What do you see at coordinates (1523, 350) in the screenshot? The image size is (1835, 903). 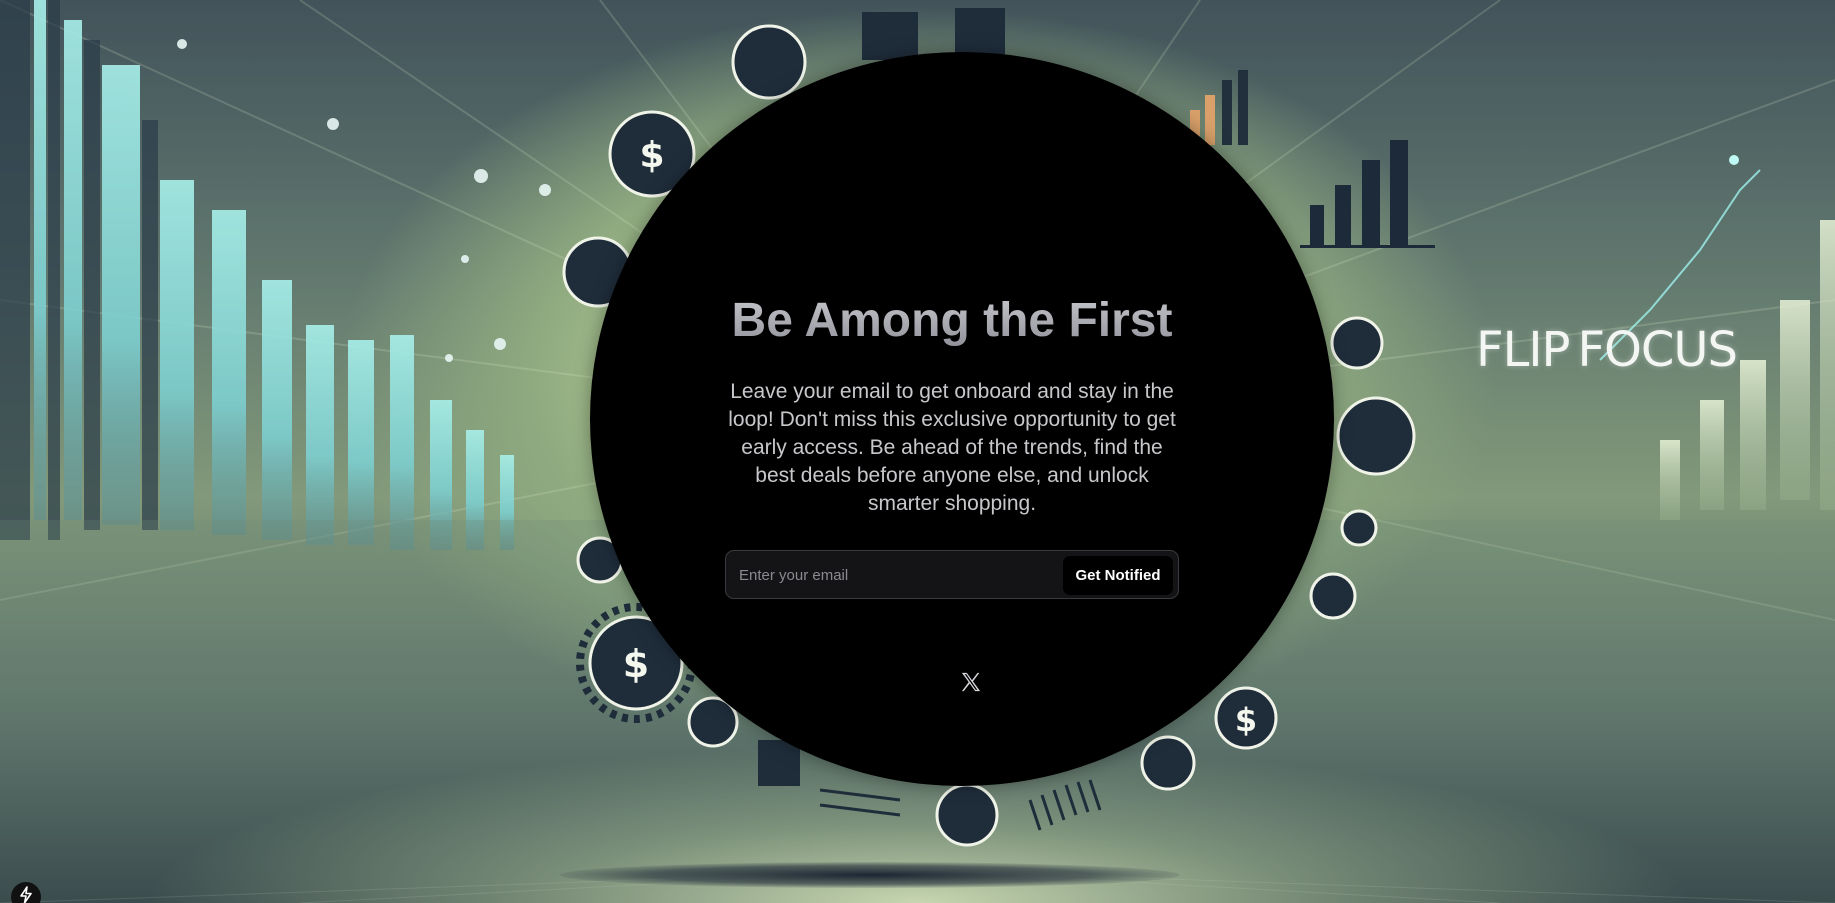 I see `logo-text-flip: FLIP` at bounding box center [1523, 350].